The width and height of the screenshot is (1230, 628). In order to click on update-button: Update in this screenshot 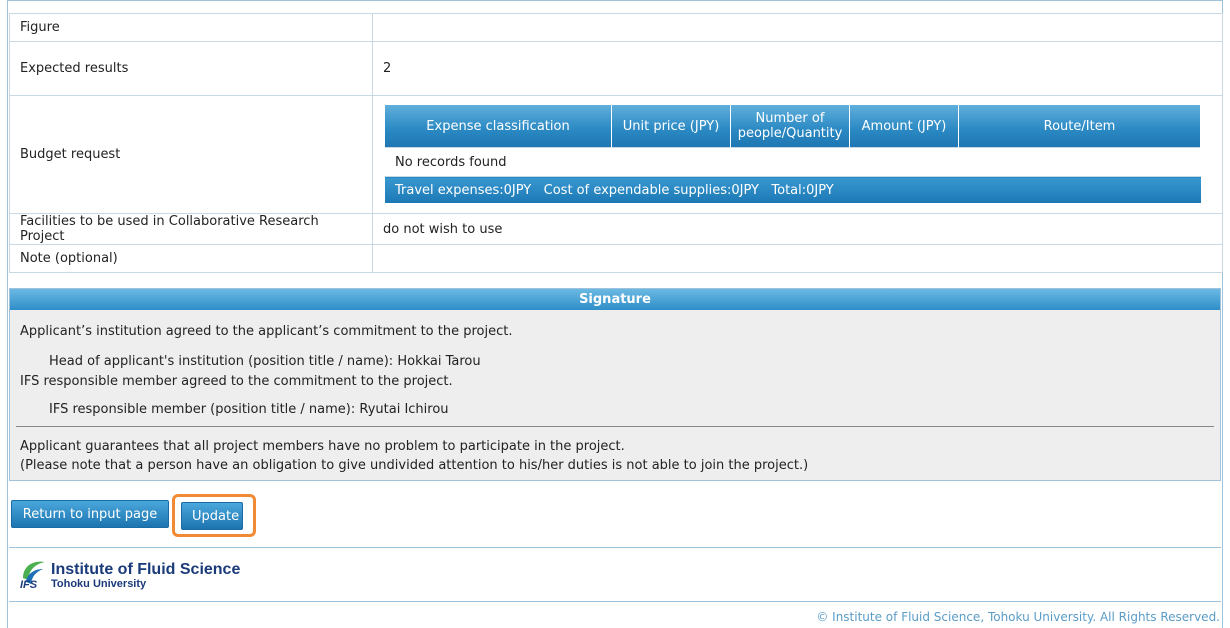, I will do `click(212, 516)`.